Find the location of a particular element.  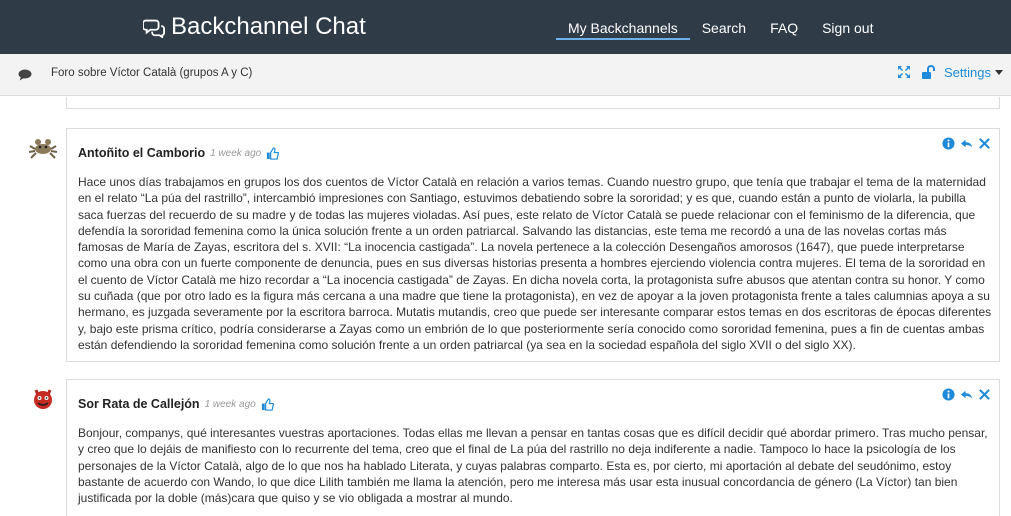

brand-title: Backchannel Chat is located at coordinates (268, 26).